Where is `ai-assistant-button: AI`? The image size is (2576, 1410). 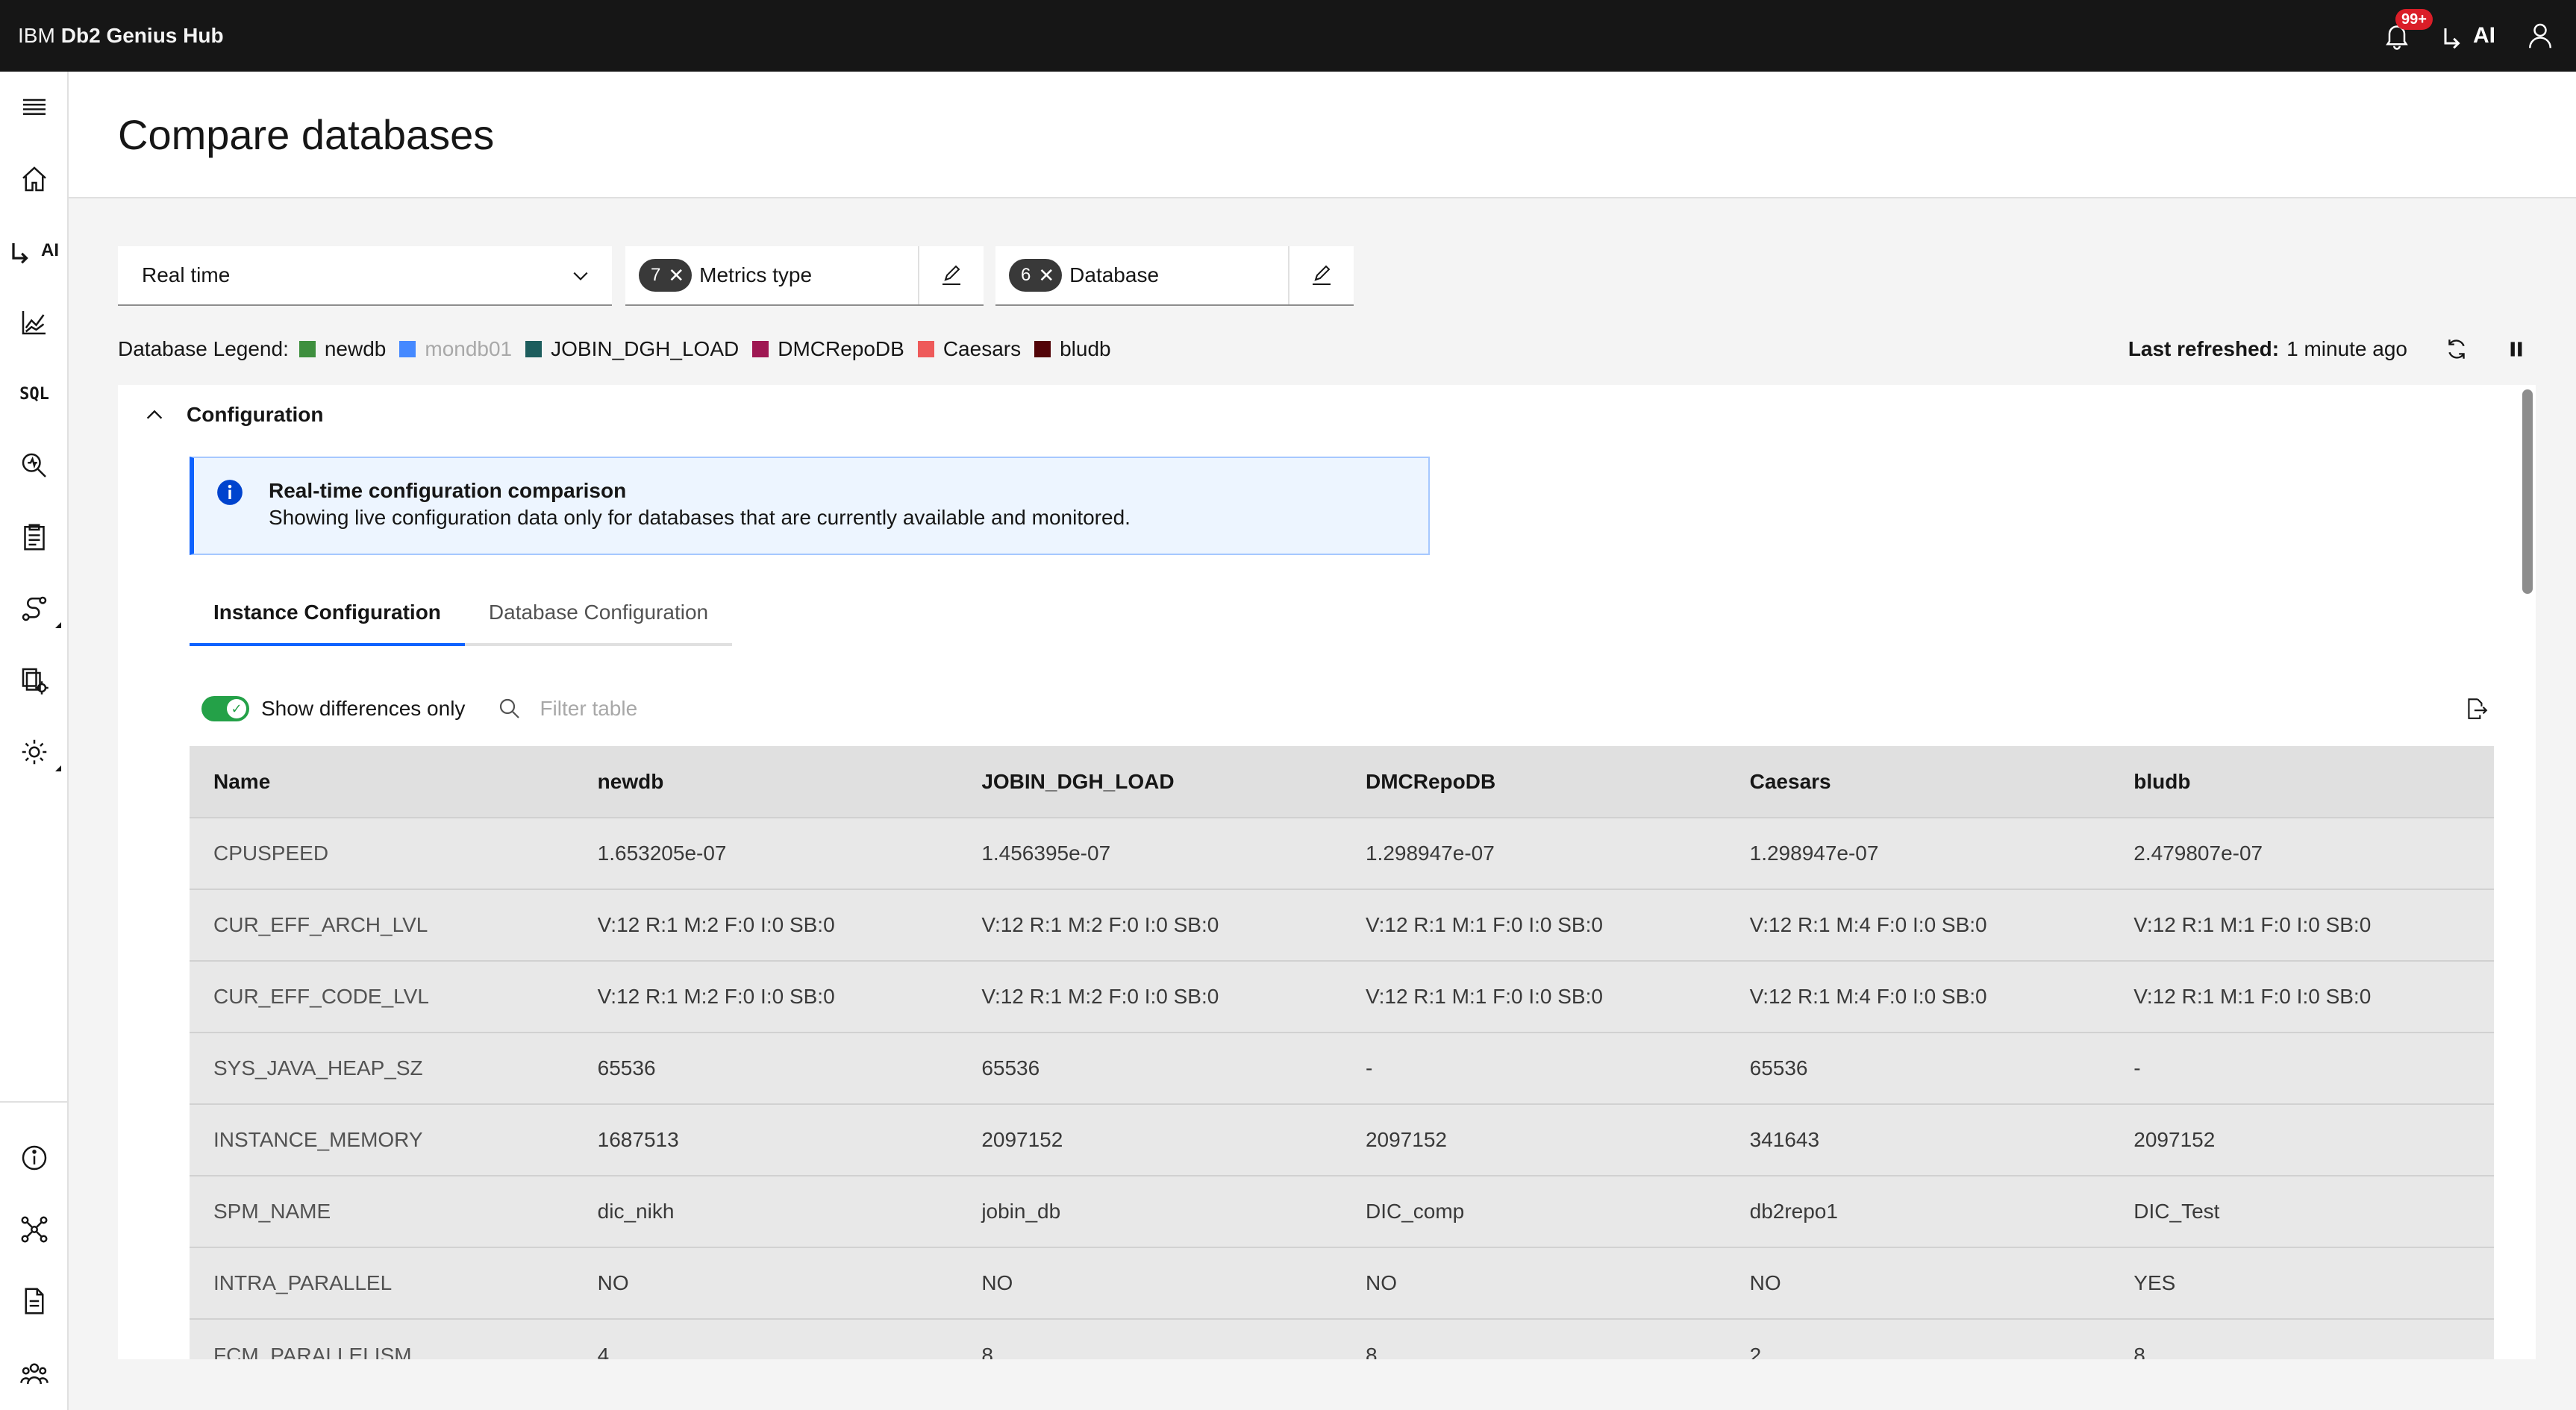
ai-assistant-button: AI is located at coordinates (2468, 36).